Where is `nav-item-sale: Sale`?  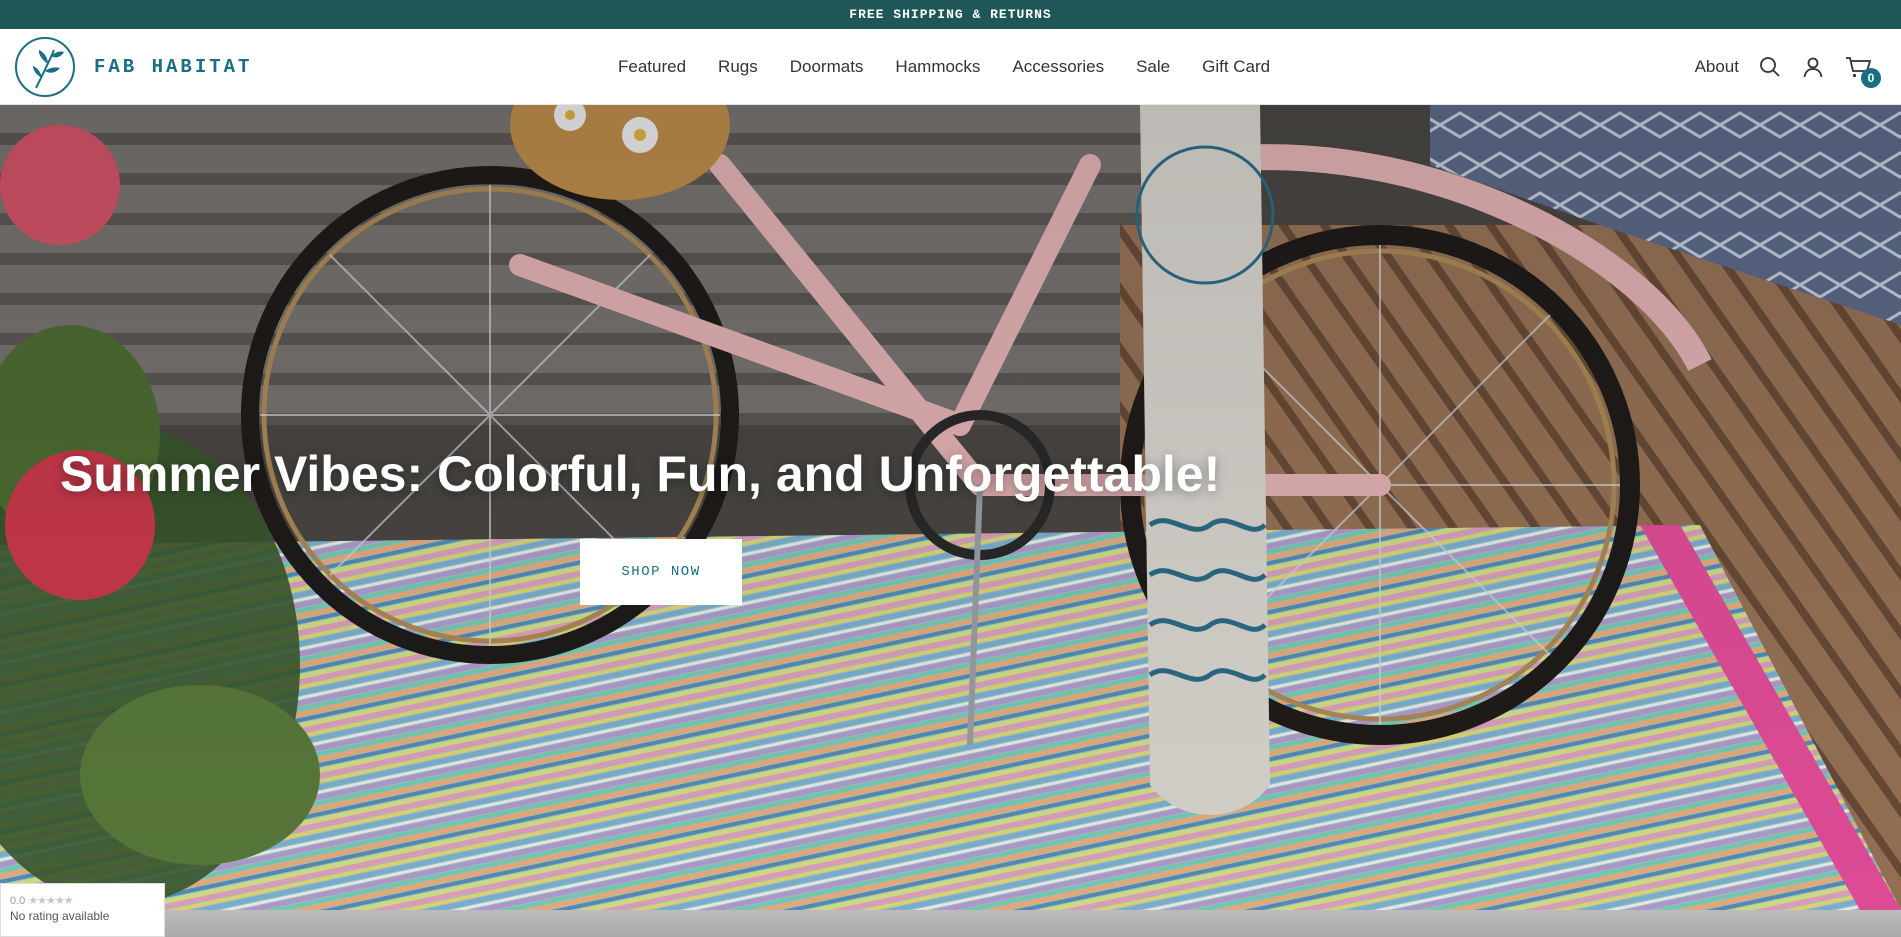 nav-item-sale: Sale is located at coordinates (1153, 67).